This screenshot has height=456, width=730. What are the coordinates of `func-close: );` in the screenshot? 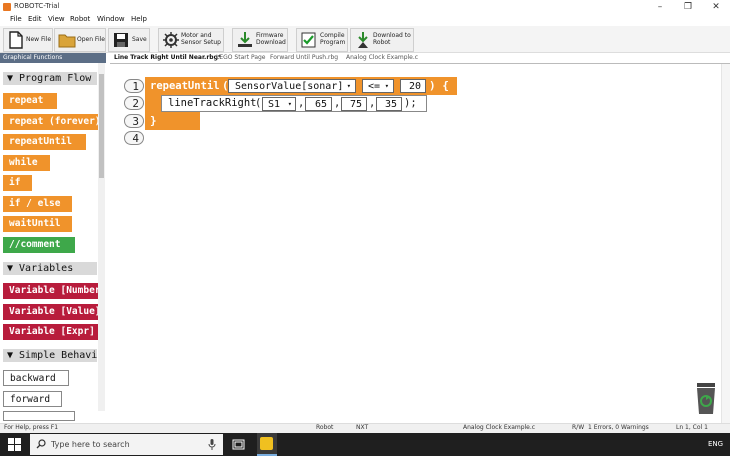 It's located at (410, 103).